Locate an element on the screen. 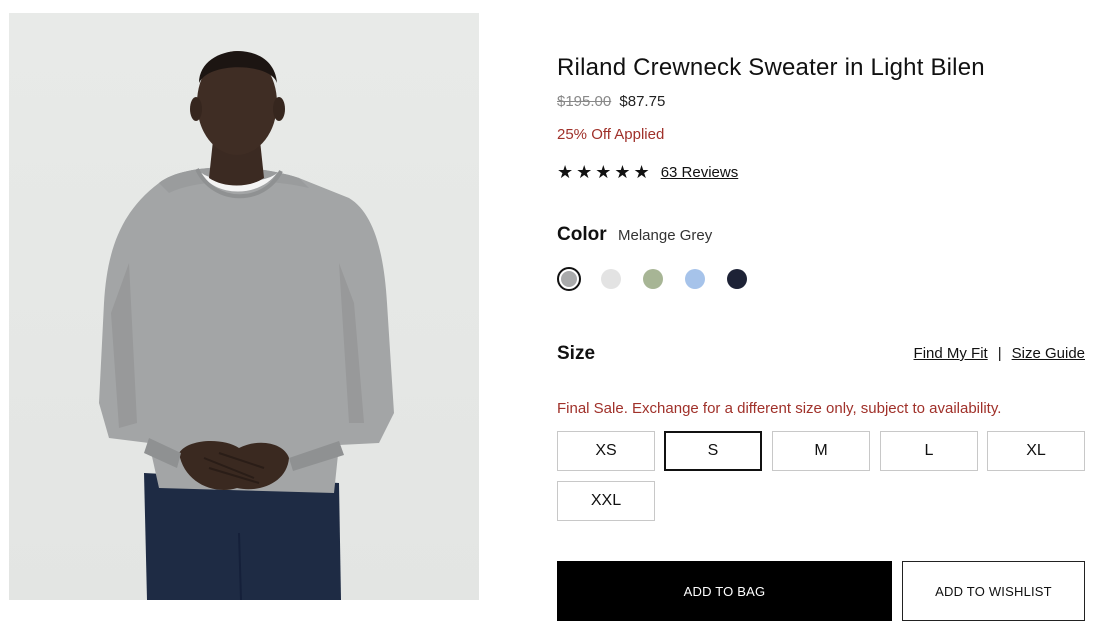 This screenshot has height=641, width=1107. swatch-melange-grey is located at coordinates (569, 279).